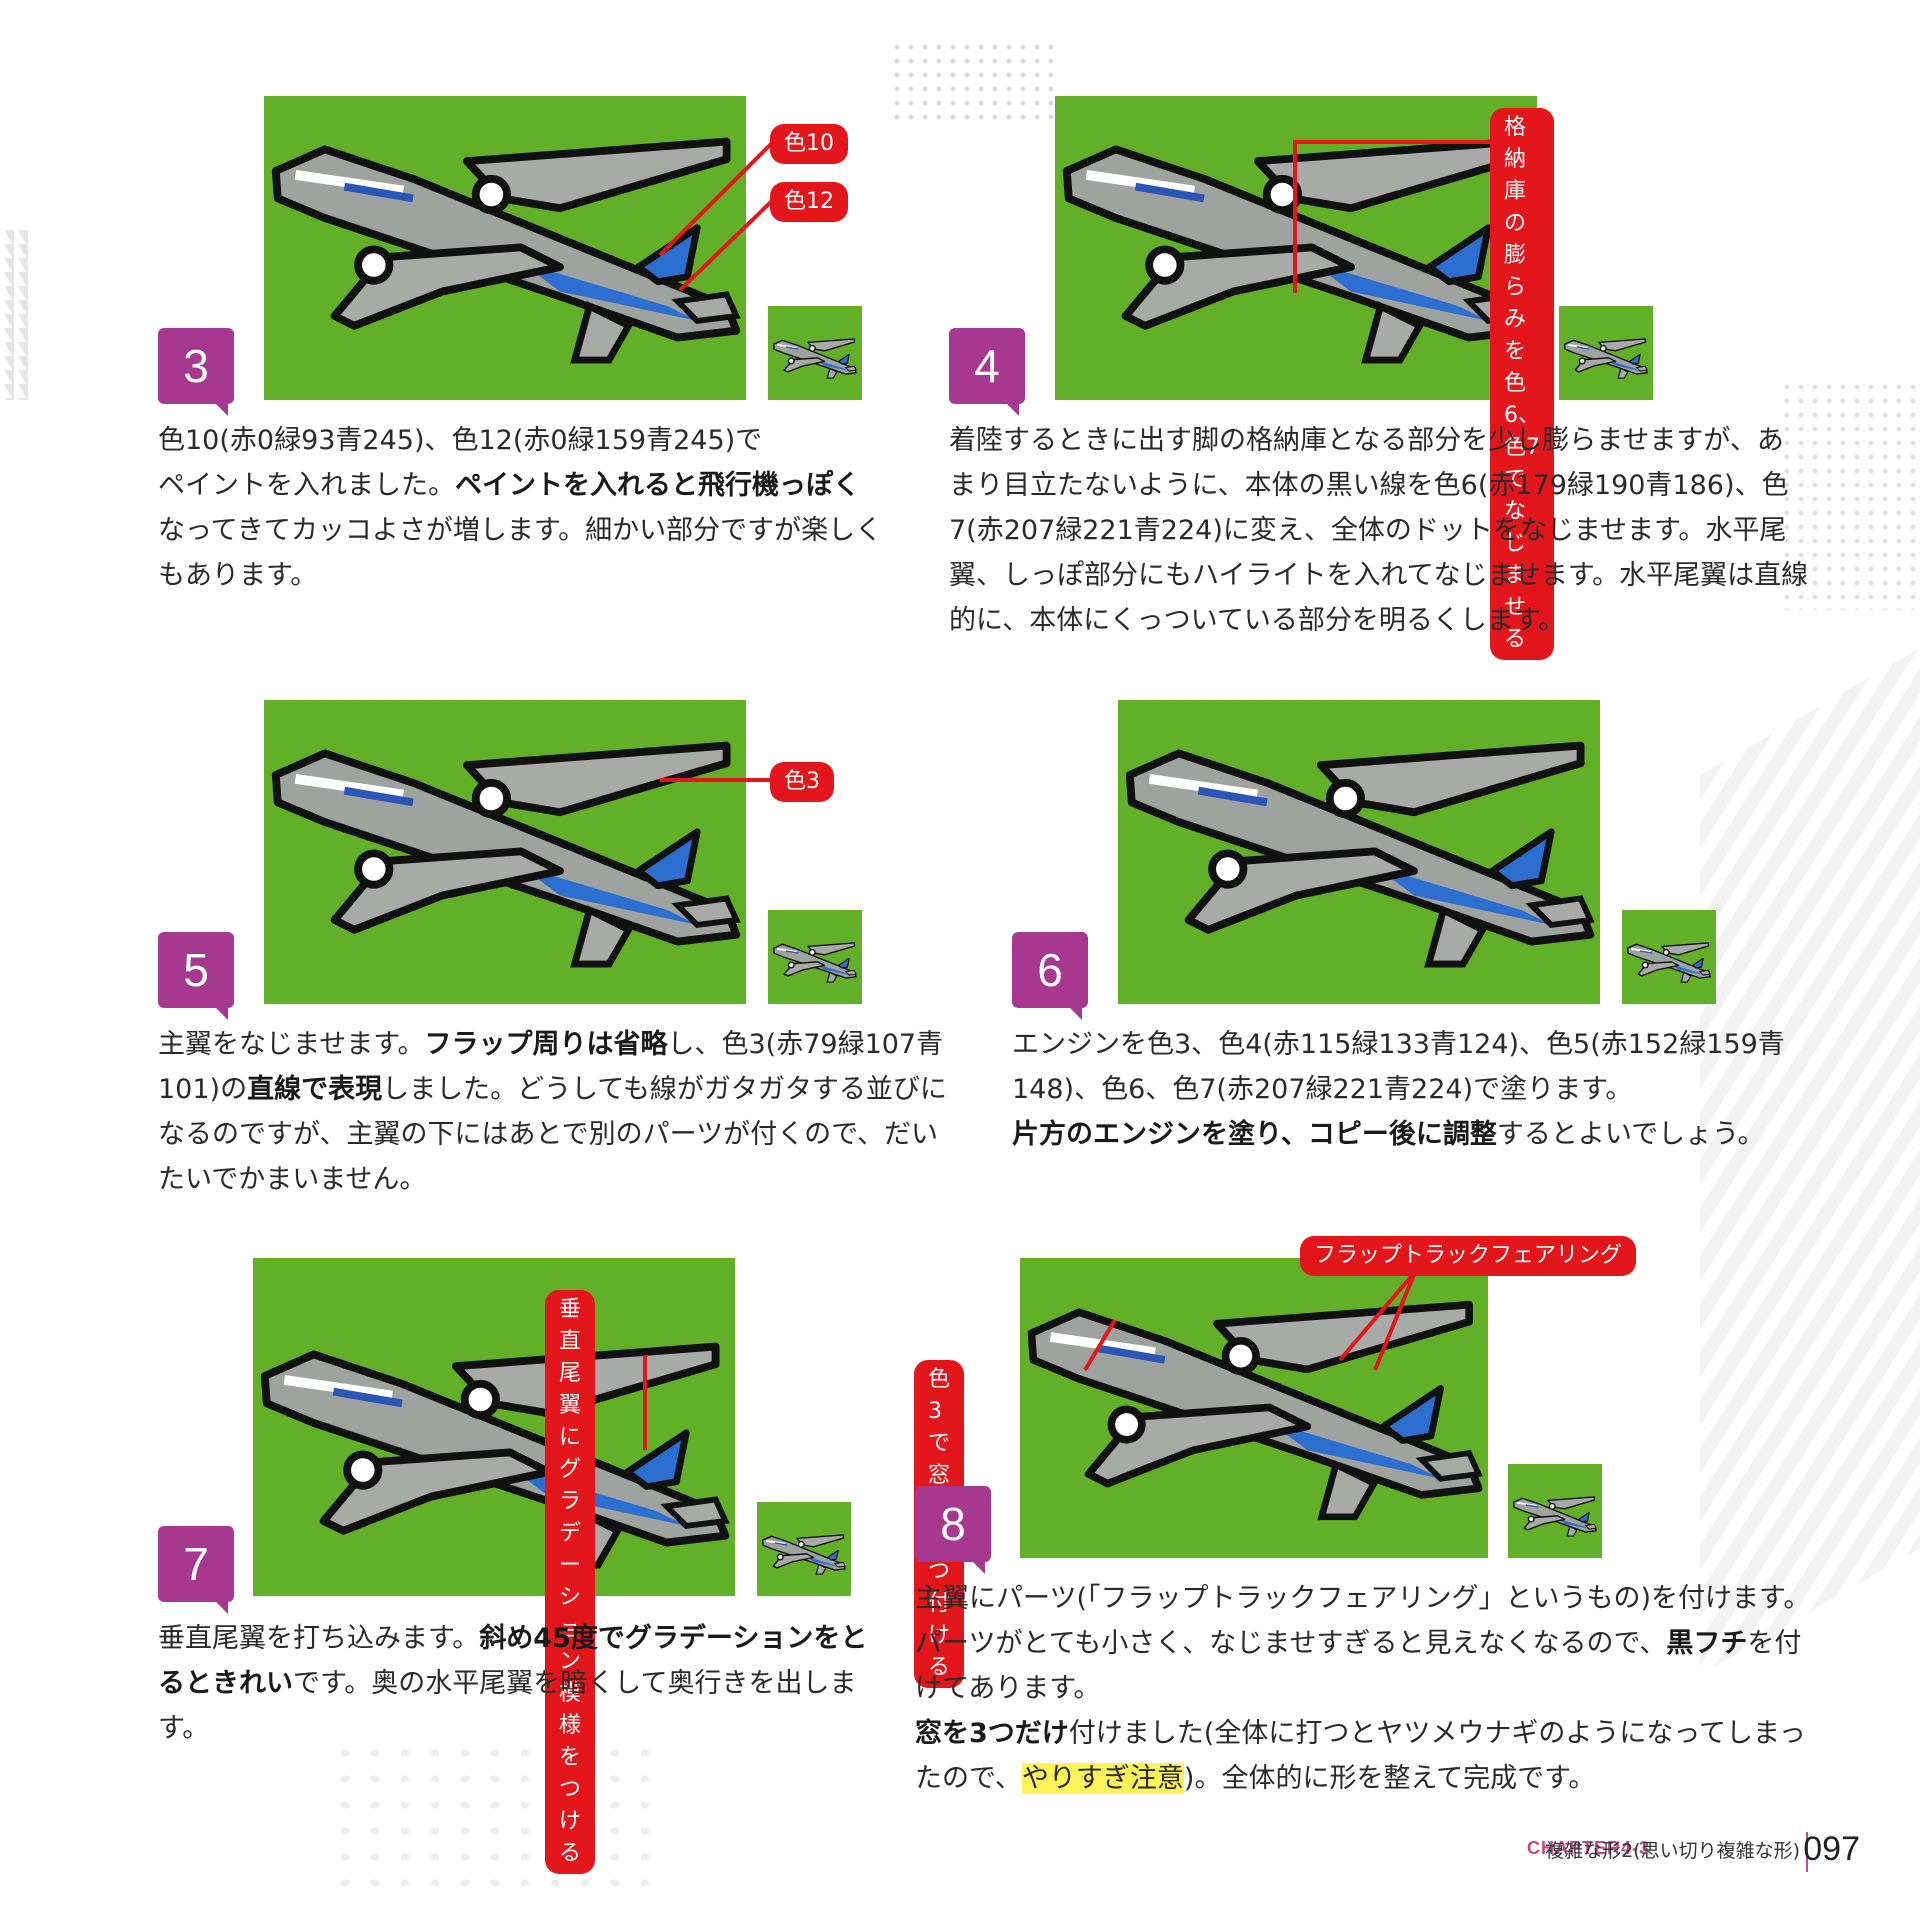 The height and width of the screenshot is (1920, 1920). I want to click on section-title: 複雑な形2(思い切り複雑な形), so click(1672, 1851).